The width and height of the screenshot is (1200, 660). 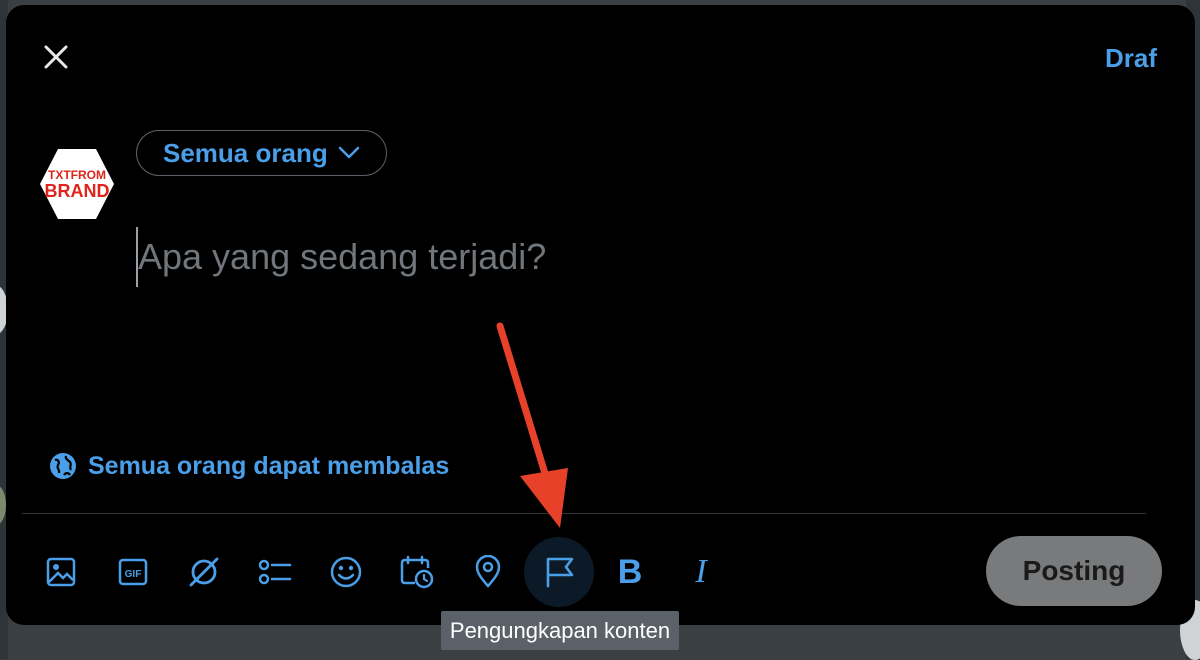 I want to click on poll-icon, so click(x=275, y=572).